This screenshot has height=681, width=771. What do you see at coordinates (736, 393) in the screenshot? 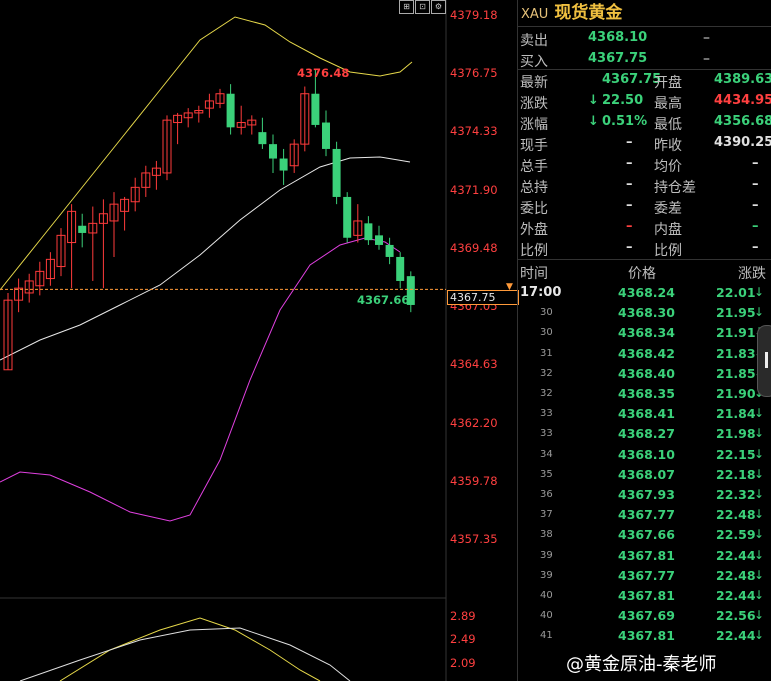
I see `tick-change: 21.90` at bounding box center [736, 393].